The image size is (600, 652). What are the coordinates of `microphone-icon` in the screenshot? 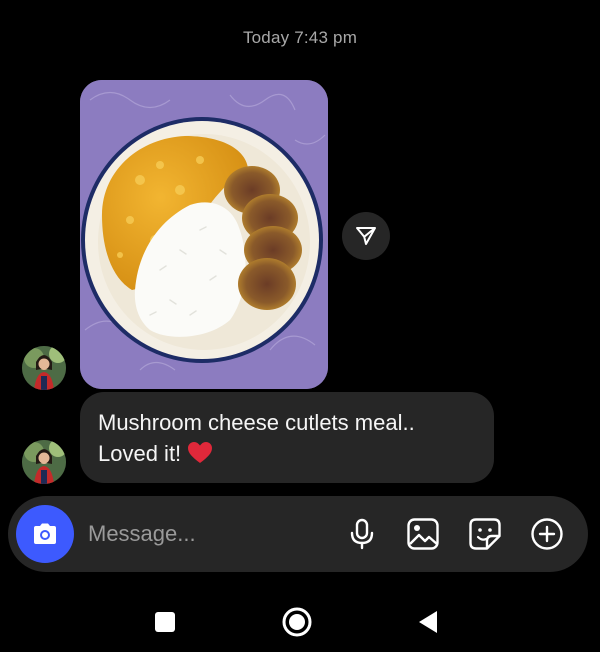 It's located at (362, 534).